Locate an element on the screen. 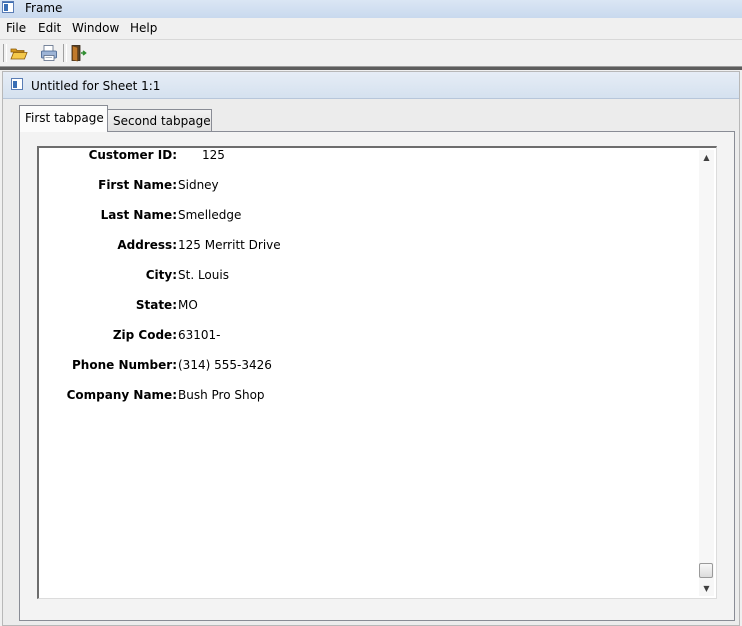  company-name-label: Company Name: is located at coordinates (121, 395).